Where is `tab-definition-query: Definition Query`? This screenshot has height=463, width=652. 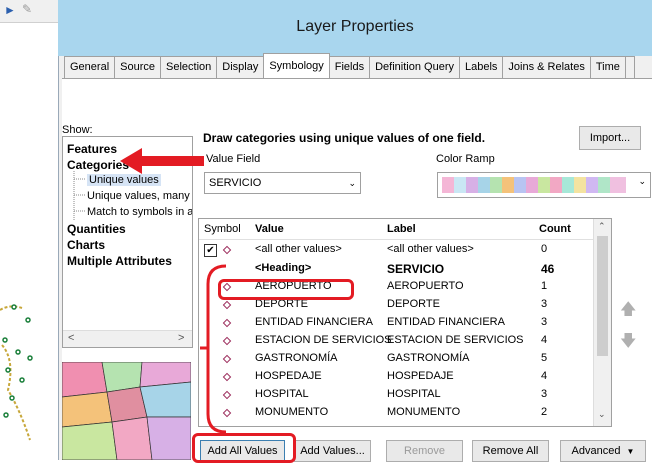 tab-definition-query: Definition Query is located at coordinates (414, 67).